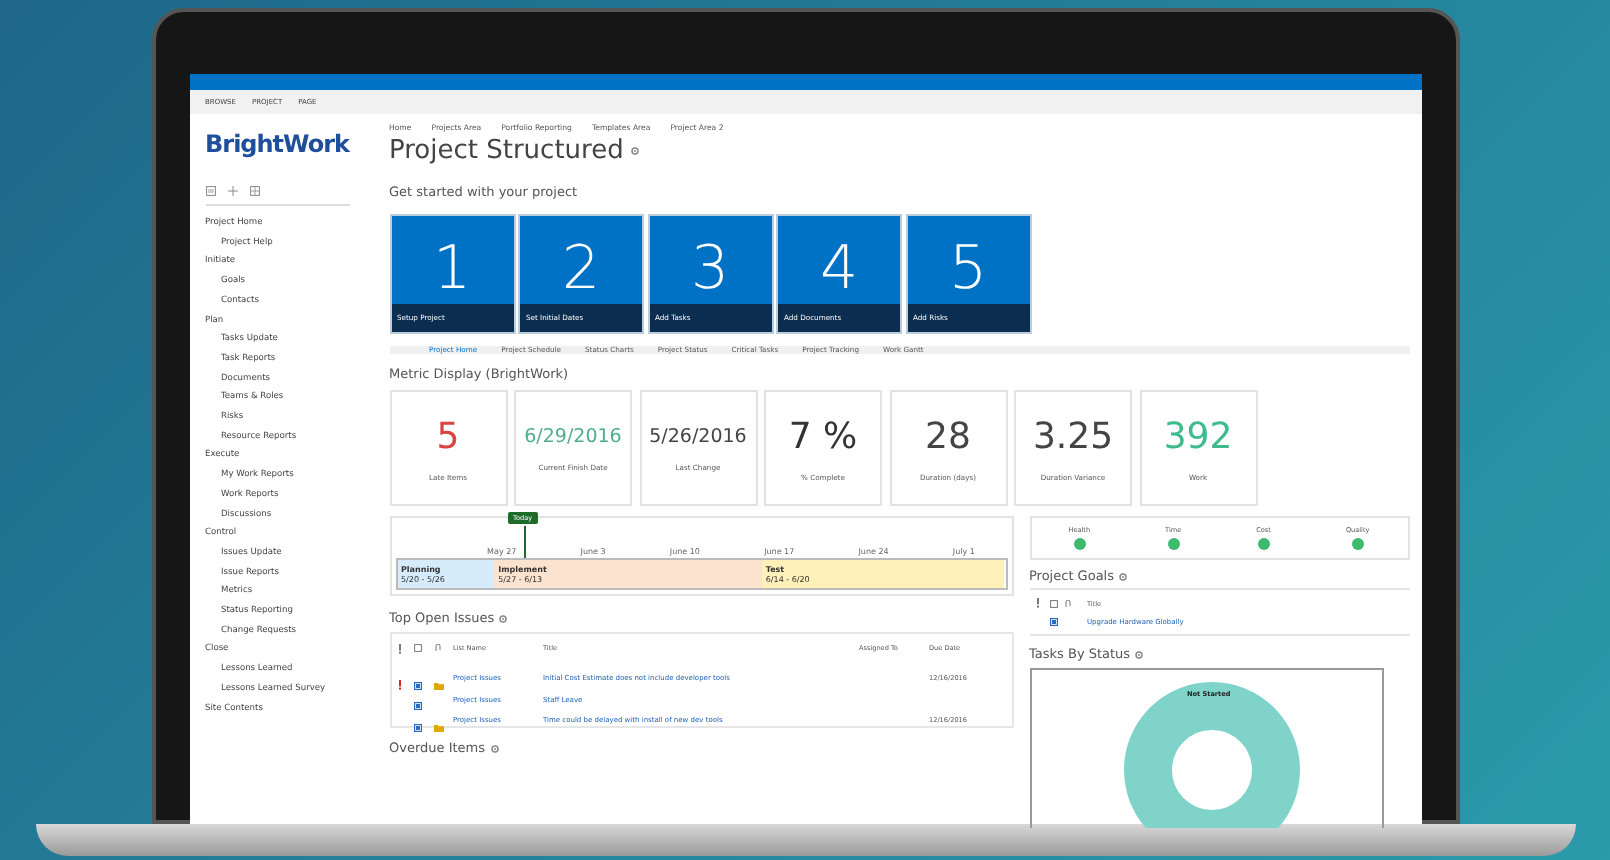  I want to click on metric-value: 392, so click(1198, 436).